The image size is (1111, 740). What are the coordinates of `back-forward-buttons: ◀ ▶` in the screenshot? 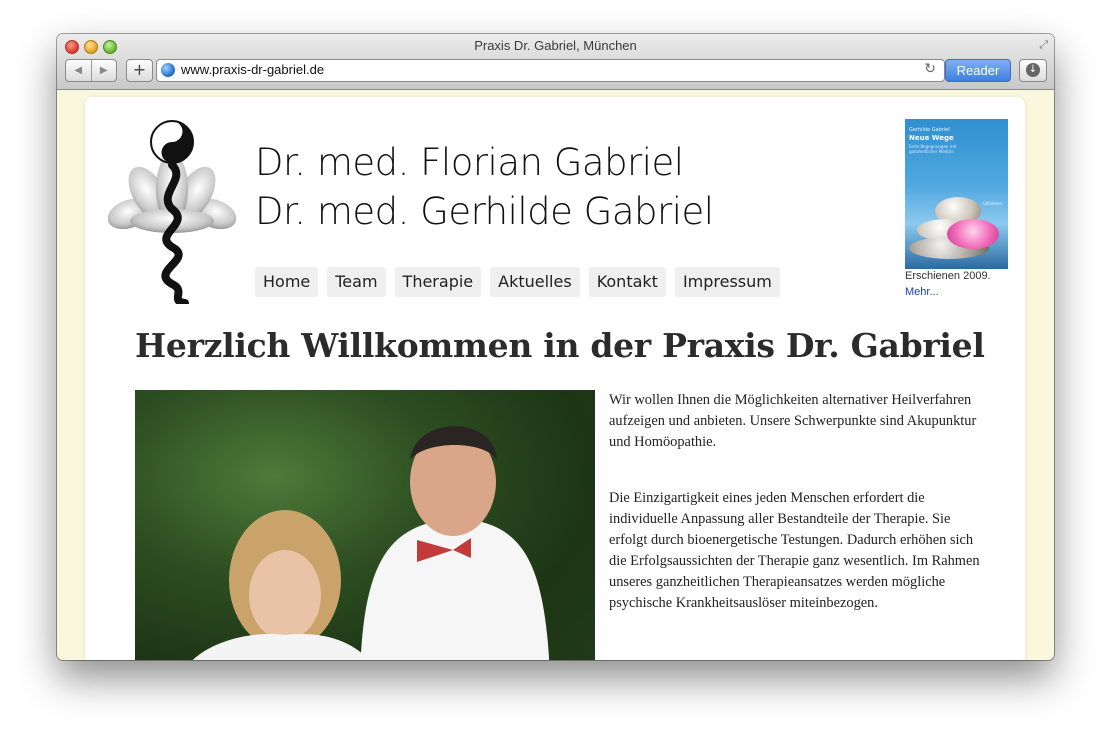 It's located at (91, 70).